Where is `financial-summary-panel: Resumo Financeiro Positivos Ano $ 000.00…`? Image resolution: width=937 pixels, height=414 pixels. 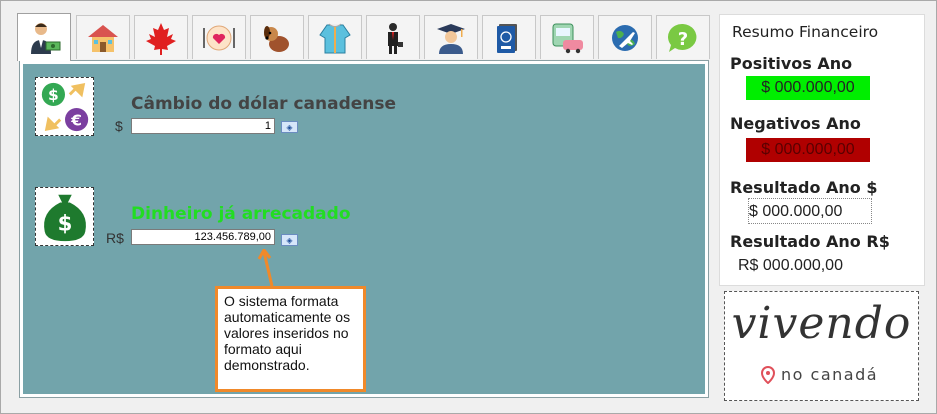
financial-summary-panel: Resumo Financeiro Positivos Ano $ 000.00… is located at coordinates (822, 150).